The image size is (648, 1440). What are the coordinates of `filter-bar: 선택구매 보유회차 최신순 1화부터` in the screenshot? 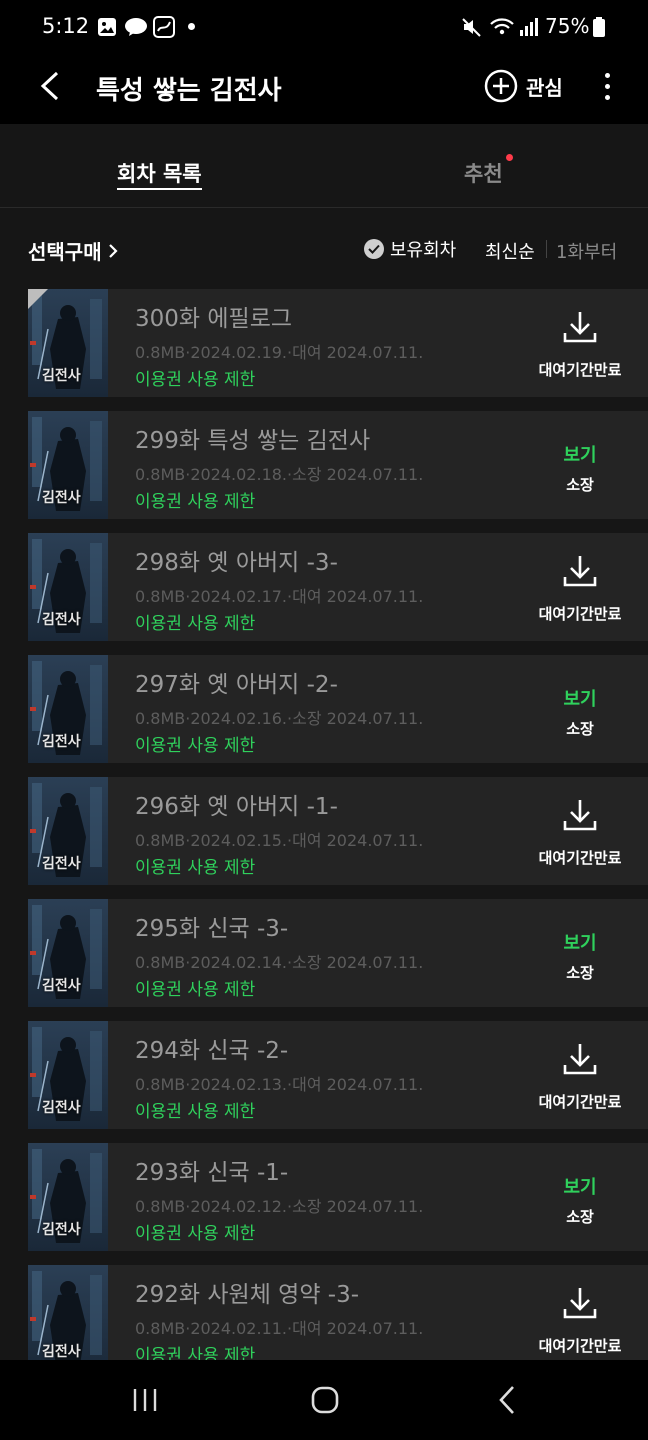 It's located at (324, 248).